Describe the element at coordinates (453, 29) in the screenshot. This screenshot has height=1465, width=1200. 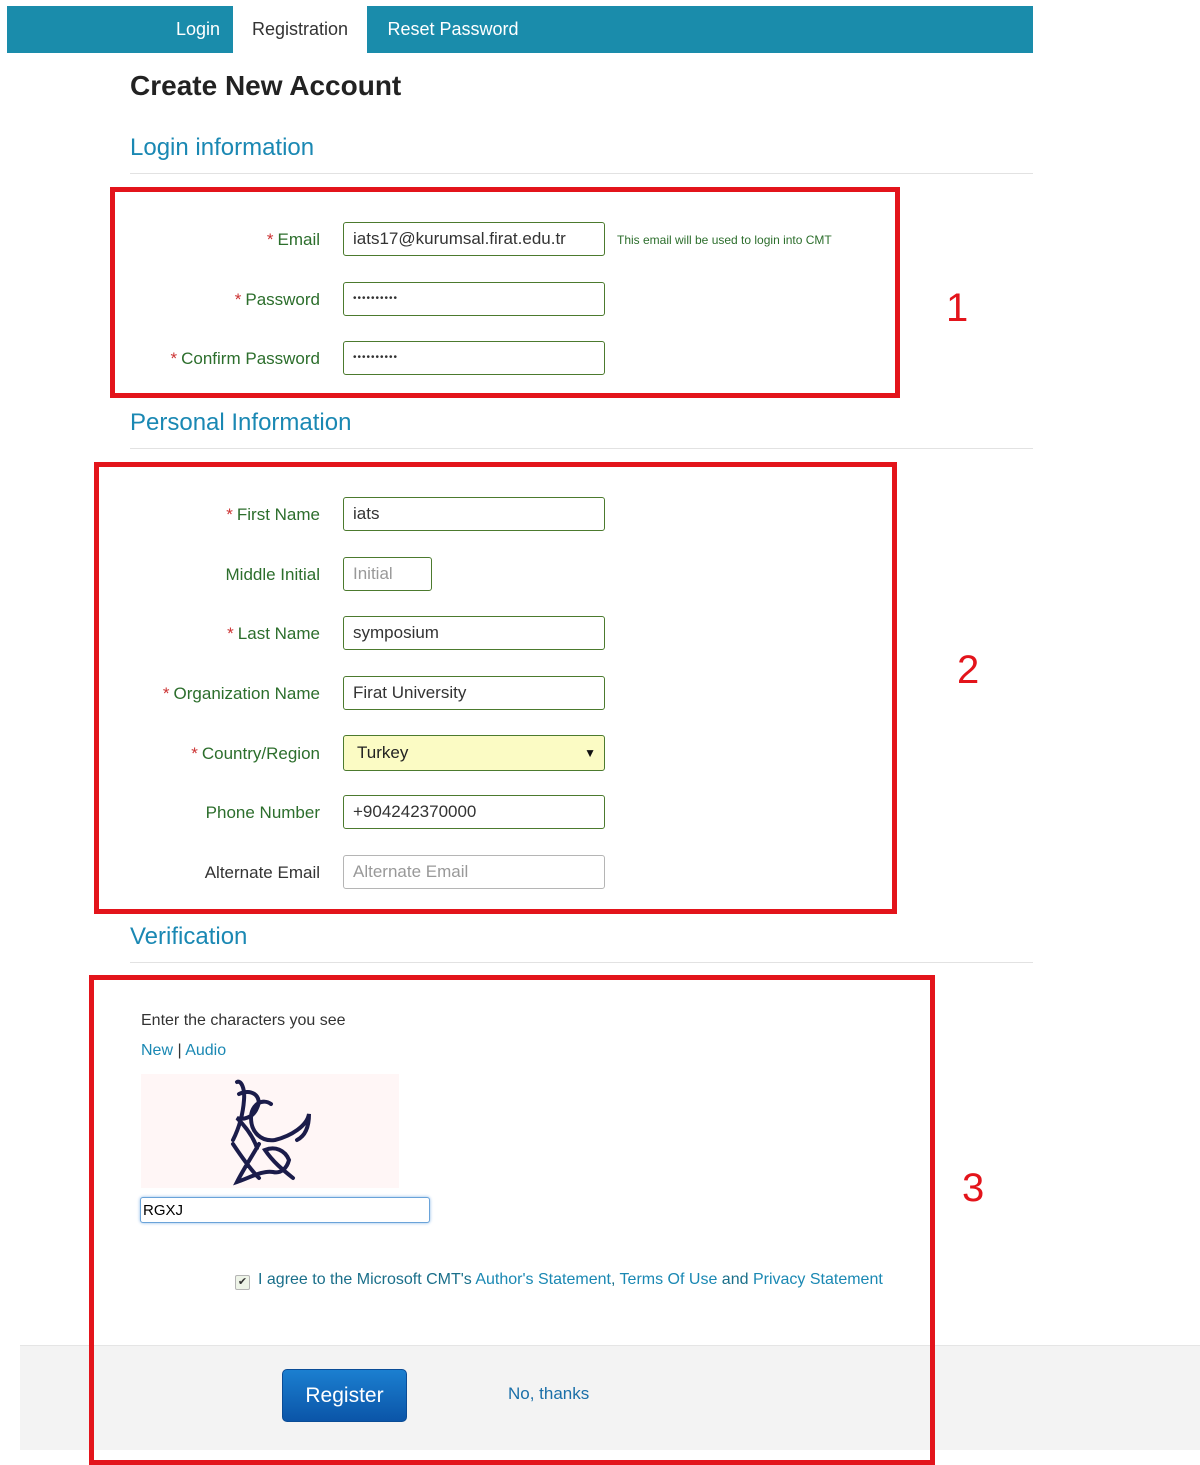
I see `tab-reset-password: Reset Password` at that location.